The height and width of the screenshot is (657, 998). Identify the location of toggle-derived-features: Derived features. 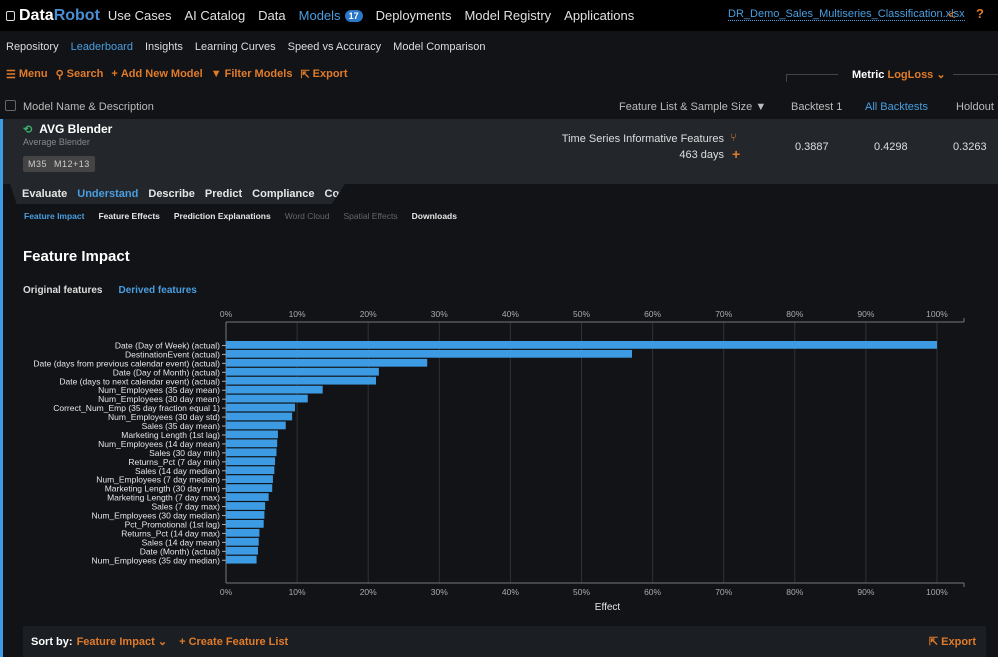
(157, 290).